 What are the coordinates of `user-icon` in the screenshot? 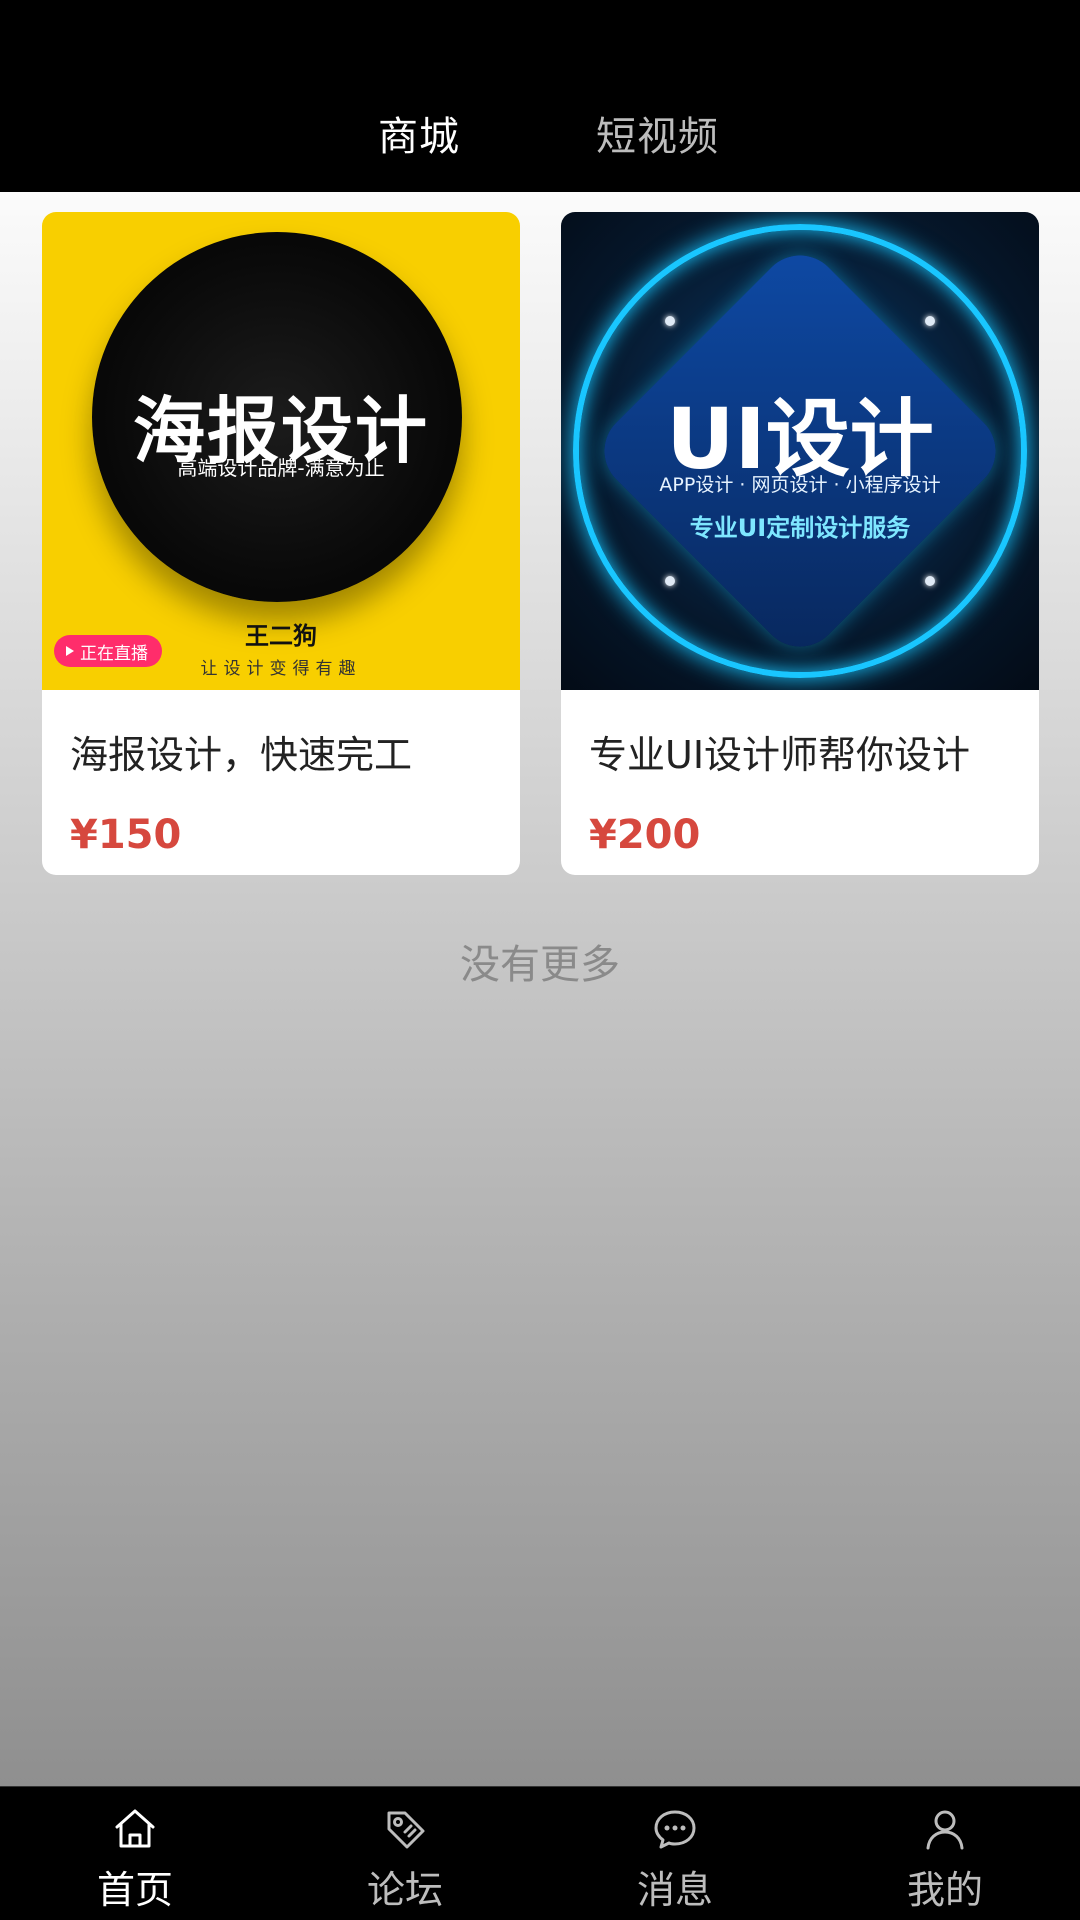 It's located at (945, 1830).